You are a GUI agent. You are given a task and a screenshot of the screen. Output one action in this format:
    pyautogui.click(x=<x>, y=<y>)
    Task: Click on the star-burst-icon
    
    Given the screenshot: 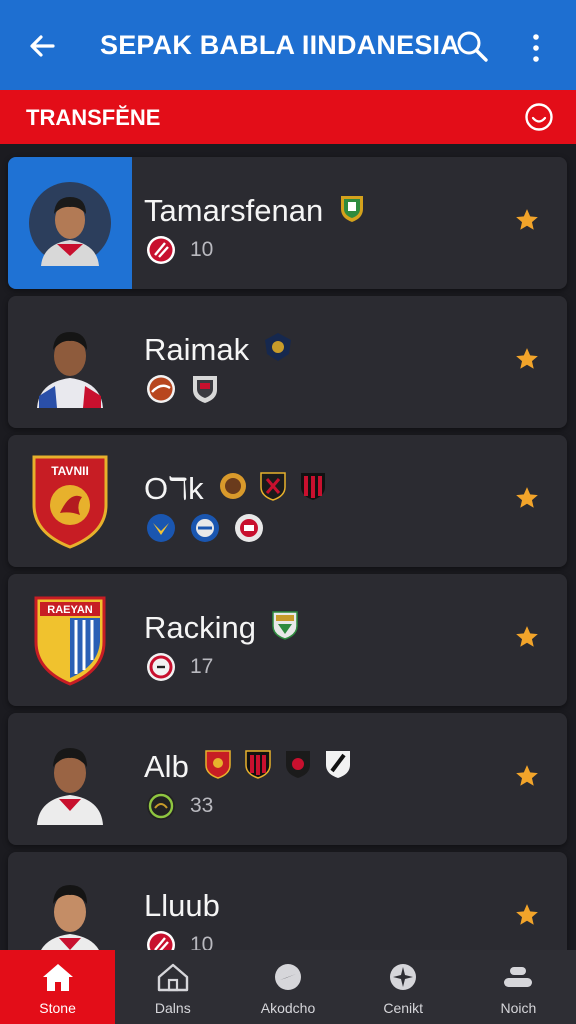 What is the action you would take?
    pyautogui.click(x=403, y=977)
    